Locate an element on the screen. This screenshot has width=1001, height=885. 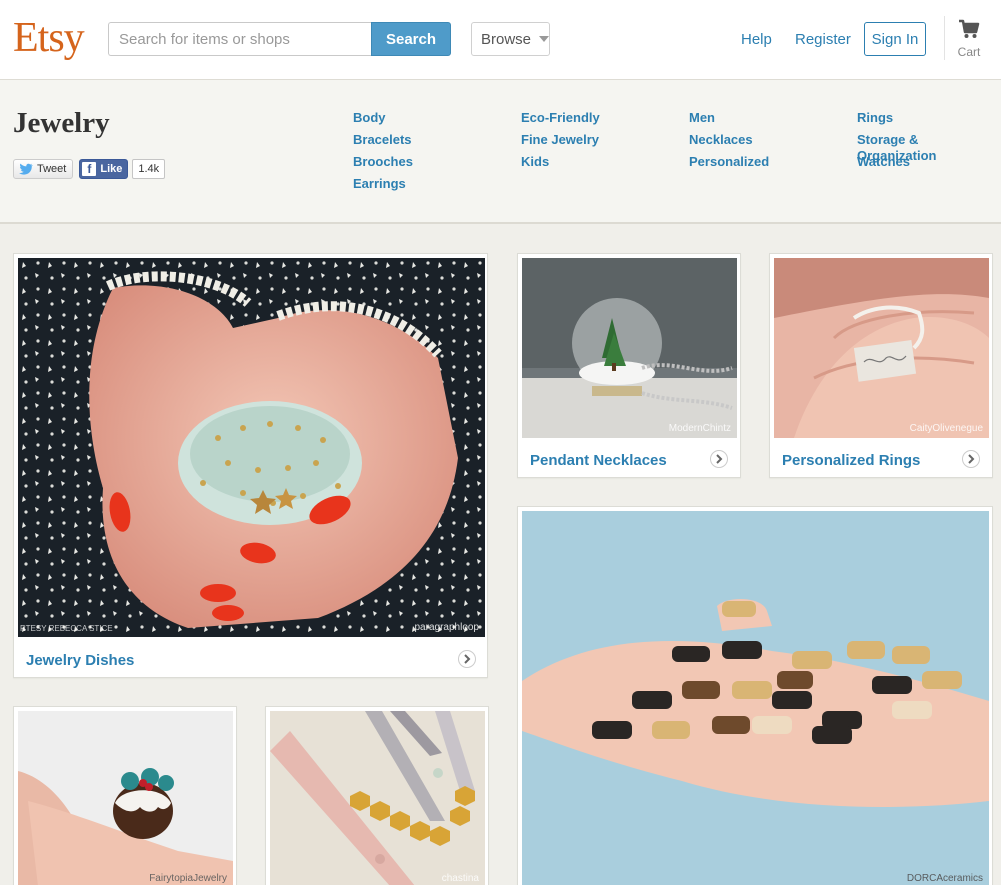
category-link-necklaces: Necklaces is located at coordinates (729, 143).